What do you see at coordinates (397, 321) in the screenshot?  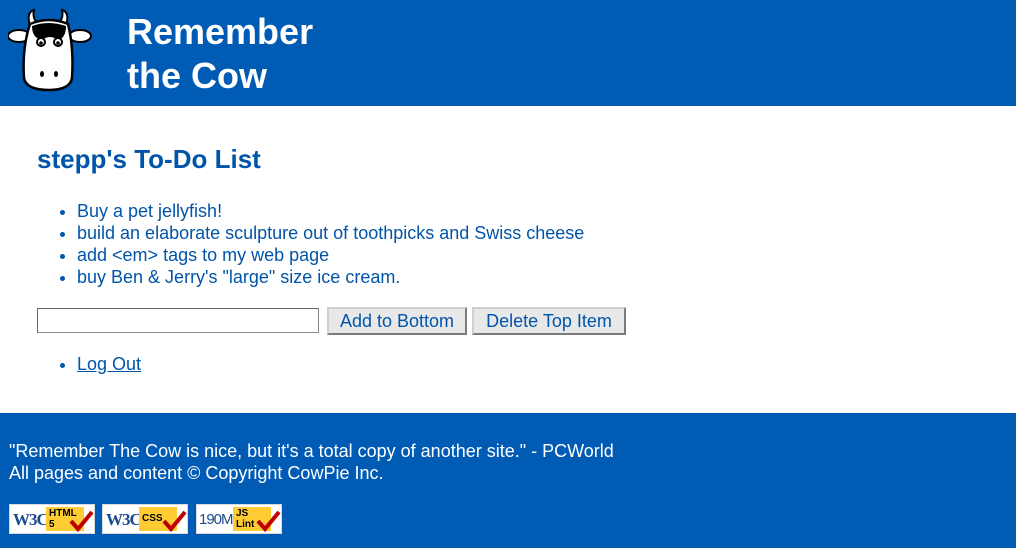 I see `add-to-bottom-button: Add to Bottom` at bounding box center [397, 321].